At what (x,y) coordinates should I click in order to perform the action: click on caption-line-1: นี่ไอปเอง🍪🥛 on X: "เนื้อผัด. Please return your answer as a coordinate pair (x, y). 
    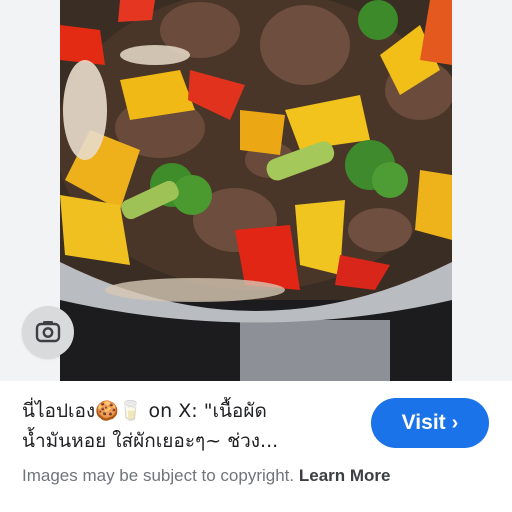
    Looking at the image, I should click on (144, 411).